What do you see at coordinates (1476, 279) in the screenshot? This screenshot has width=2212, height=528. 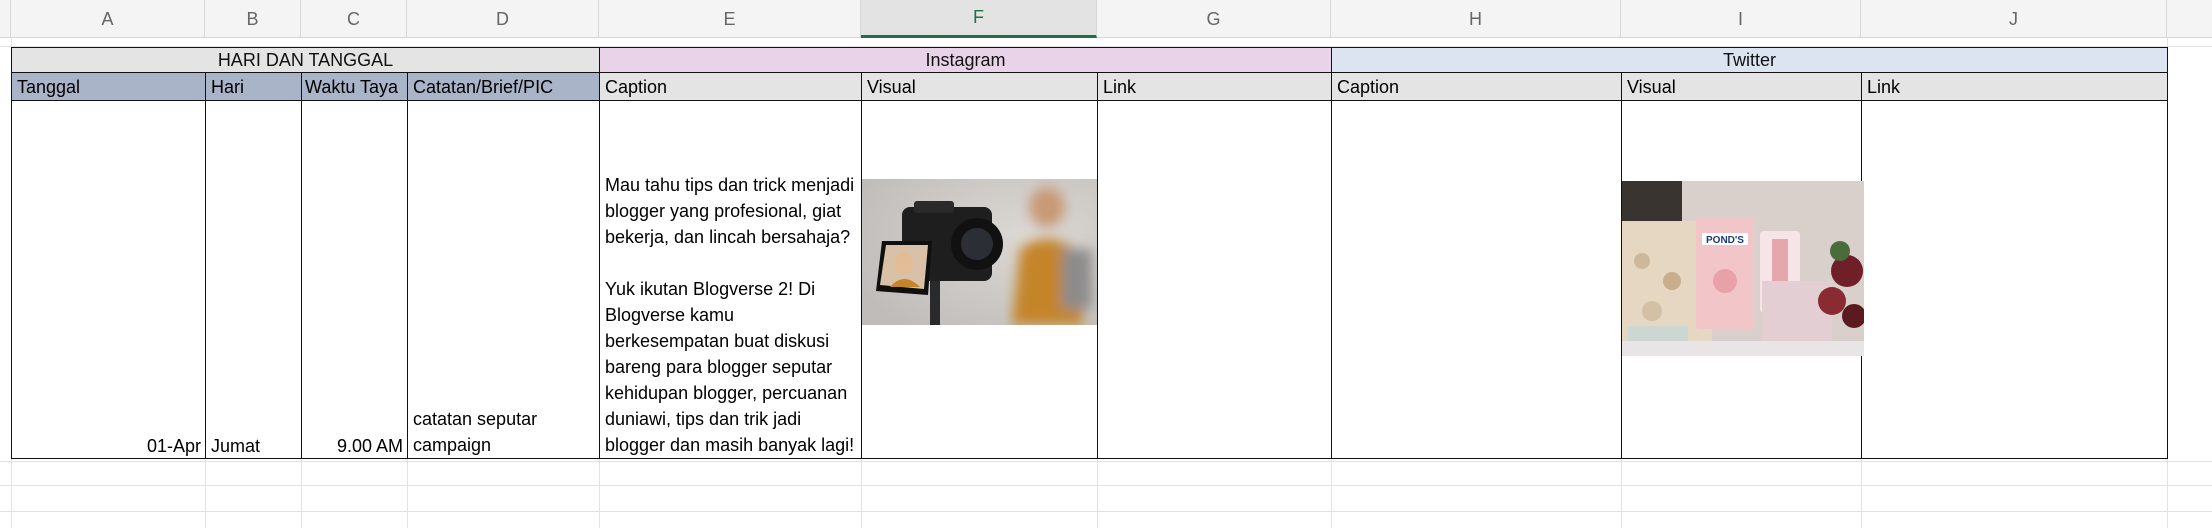 I see `cell-tw-caption` at bounding box center [1476, 279].